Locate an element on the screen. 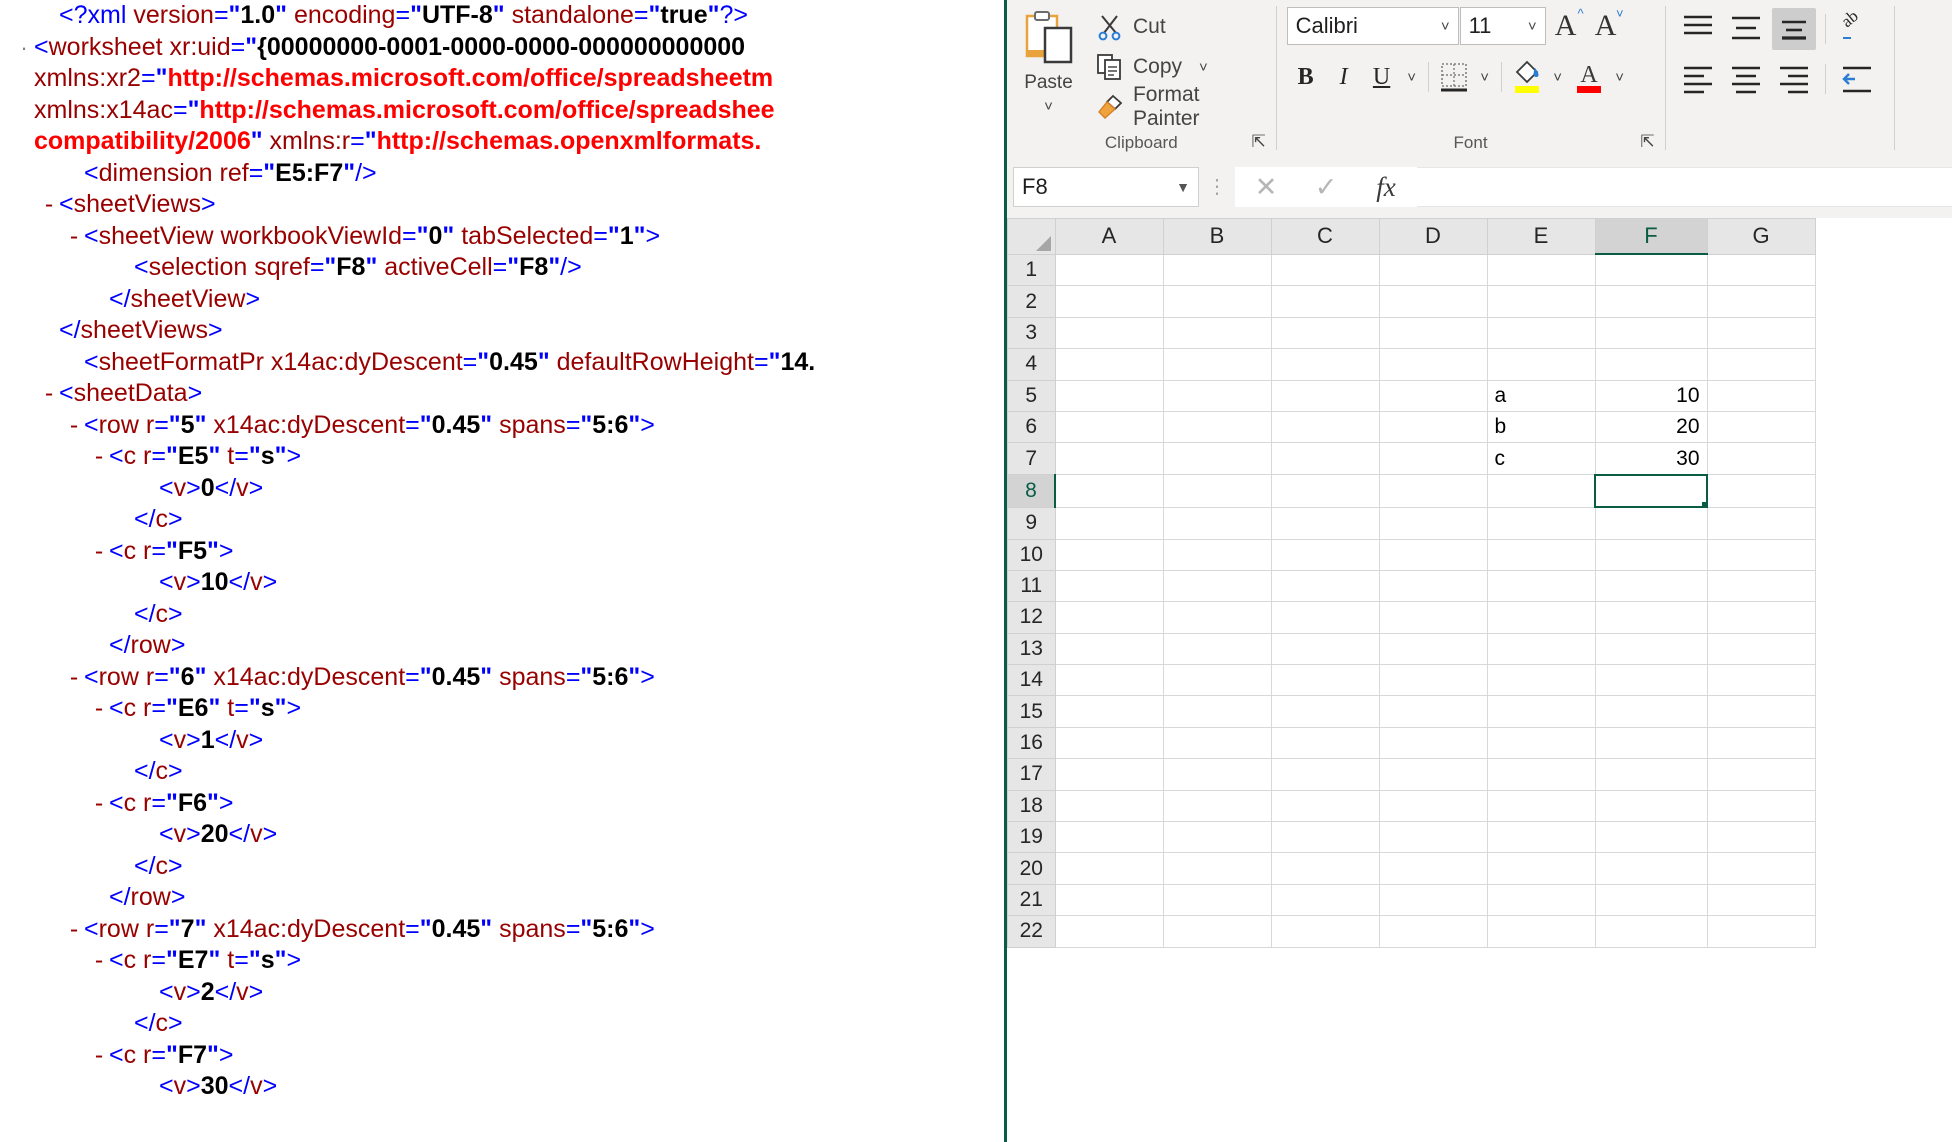  cell-c13 is located at coordinates (1325, 649).